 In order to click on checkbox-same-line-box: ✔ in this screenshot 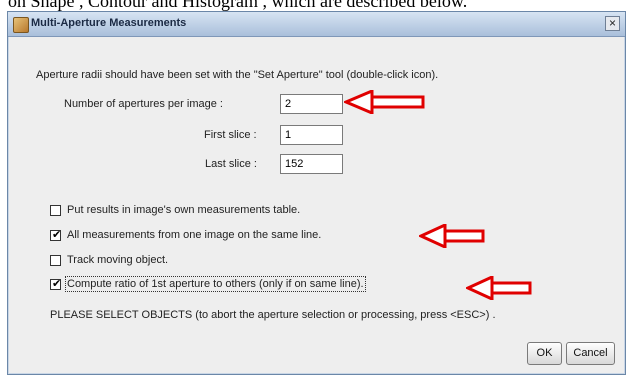, I will do `click(56, 235)`.